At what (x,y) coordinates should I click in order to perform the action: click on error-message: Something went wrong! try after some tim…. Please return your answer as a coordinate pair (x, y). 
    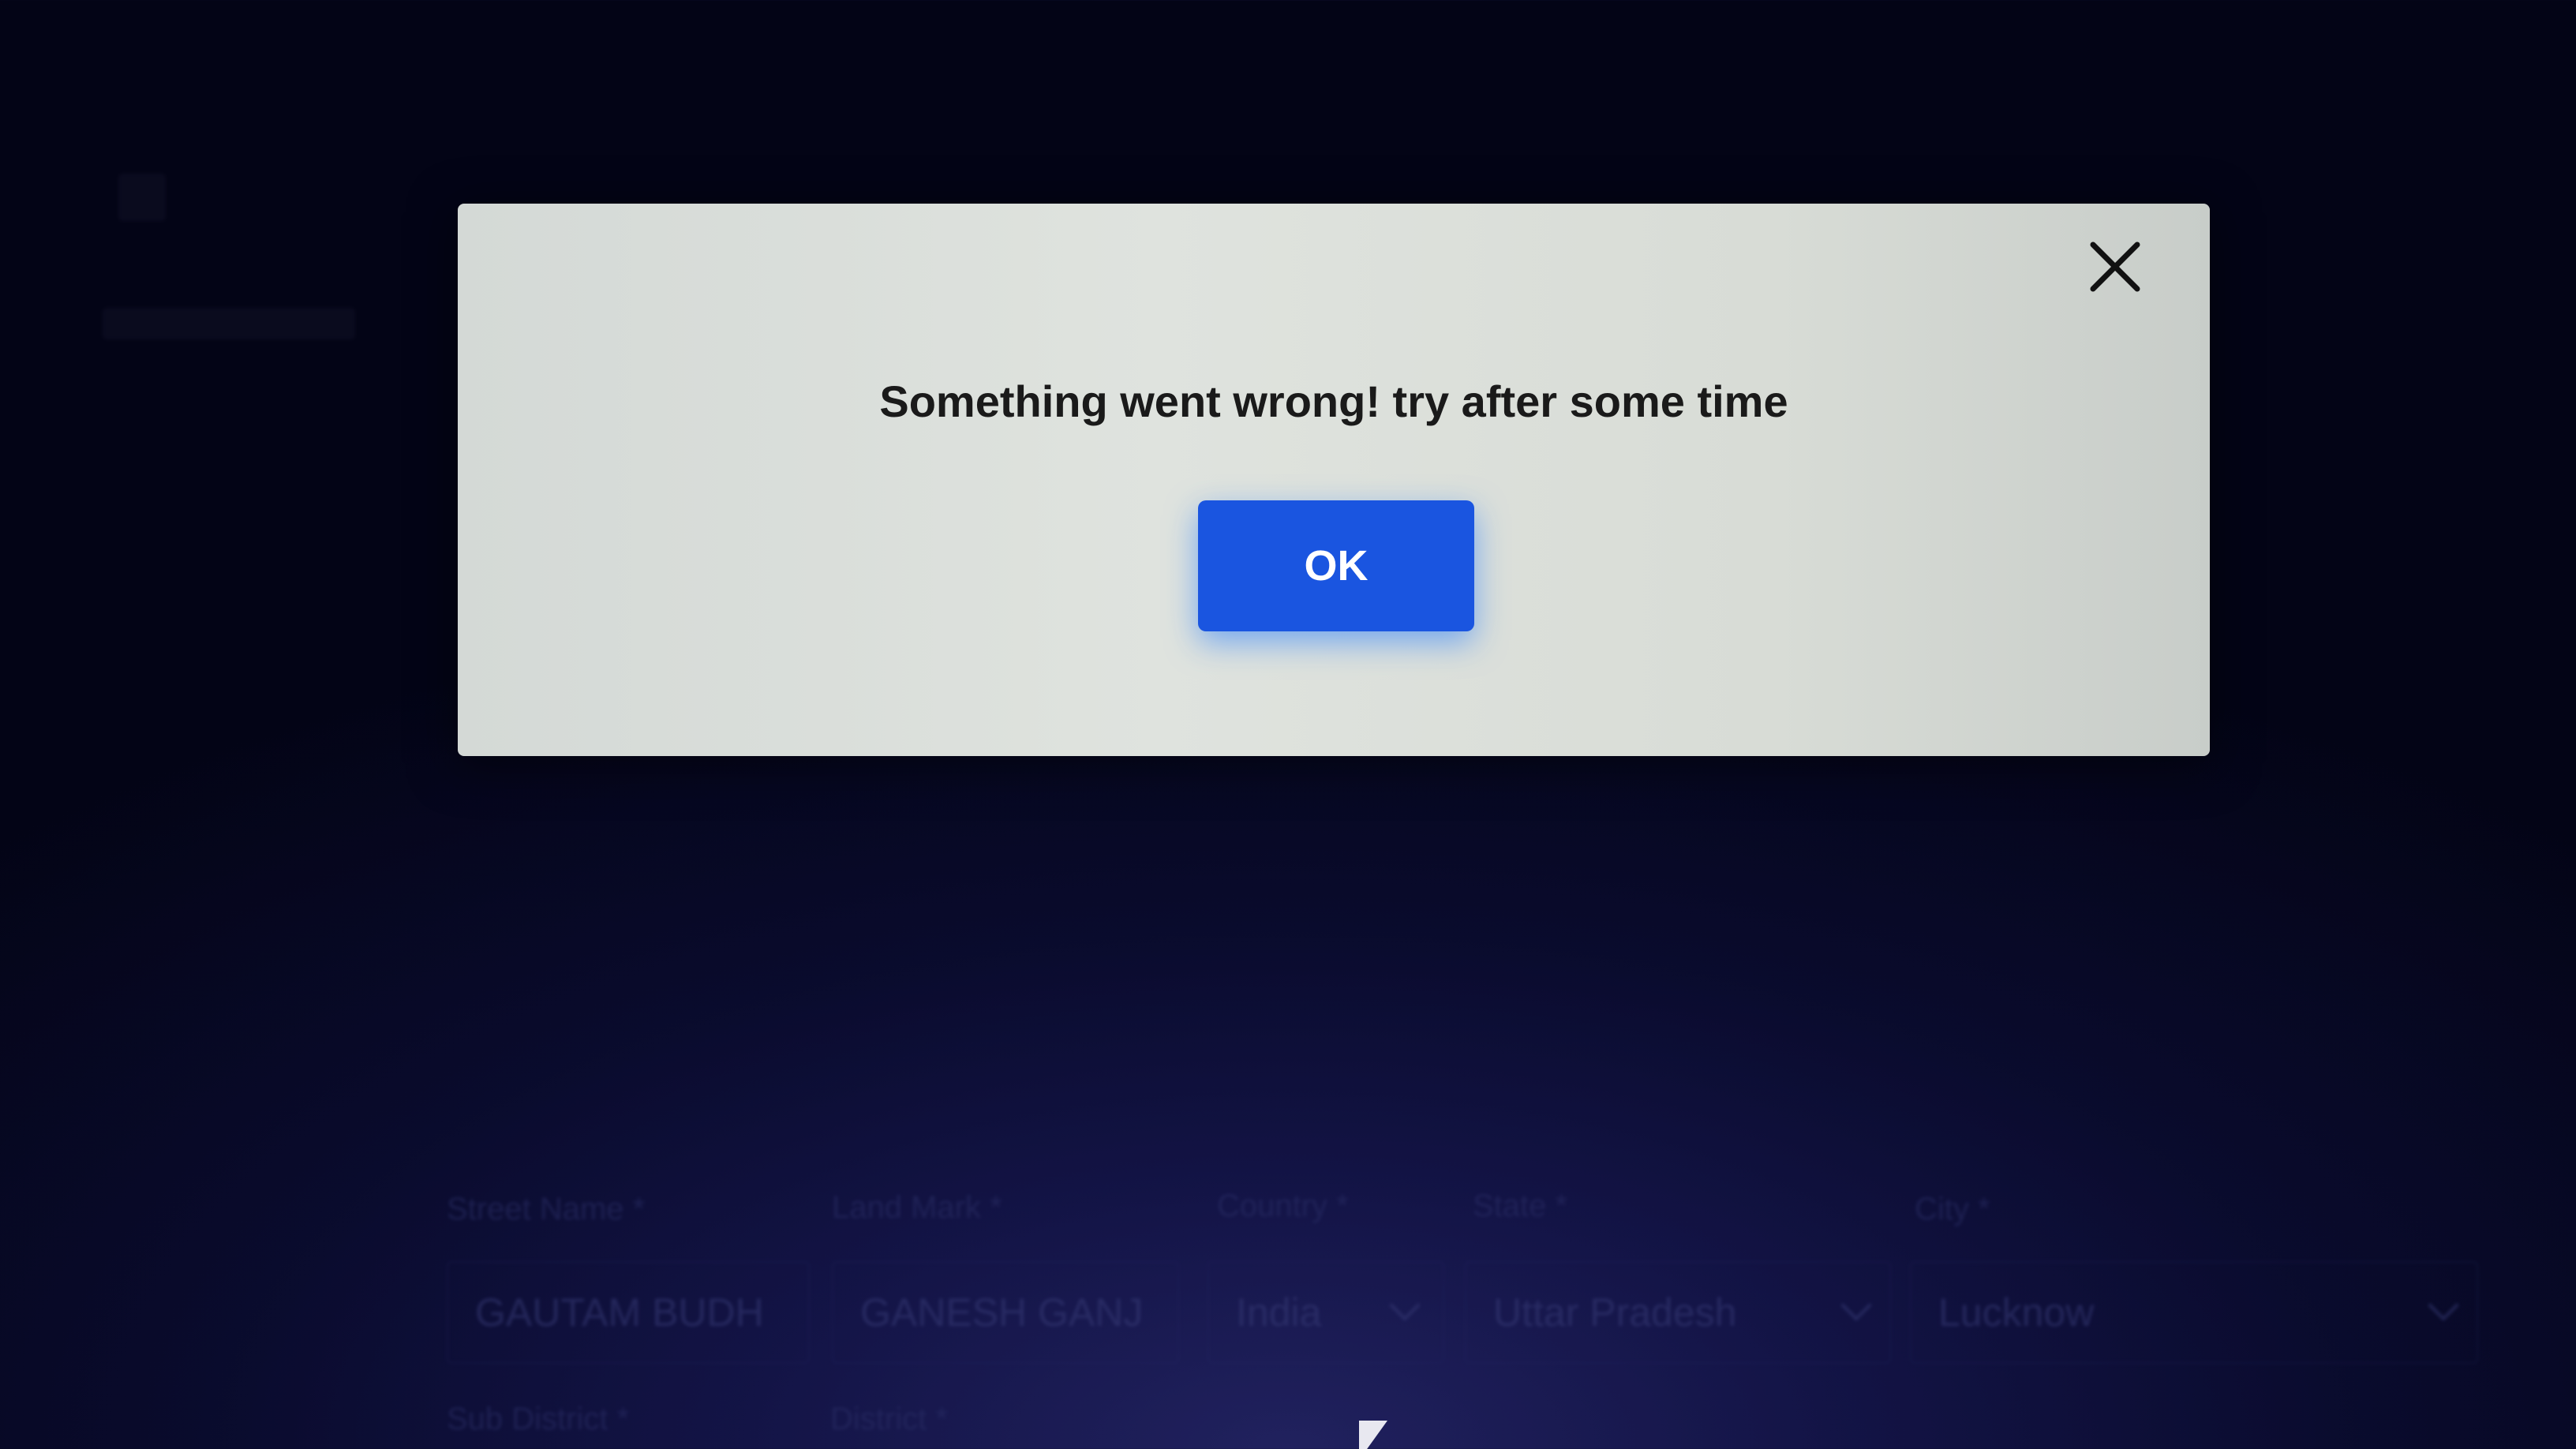
    Looking at the image, I should click on (1333, 401).